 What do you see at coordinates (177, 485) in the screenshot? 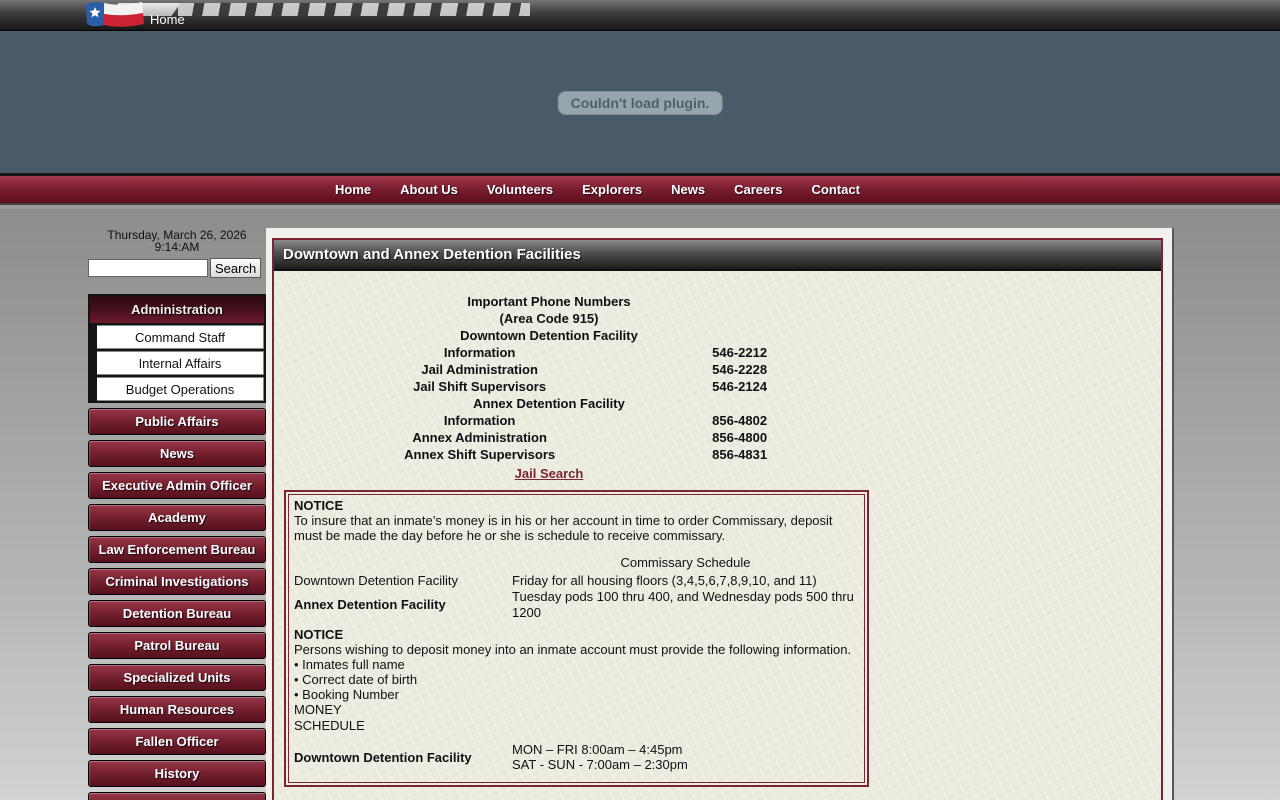
I see `sidebar-item-executive-admin-officer: Executive Admin Officer` at bounding box center [177, 485].